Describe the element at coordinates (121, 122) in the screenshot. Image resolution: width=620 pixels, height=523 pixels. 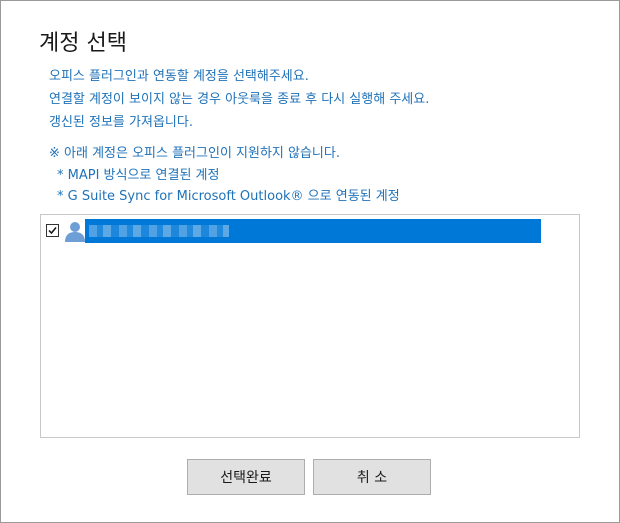
I see `description-line-3: 갱신된 정보를 가져옵니다.` at that location.